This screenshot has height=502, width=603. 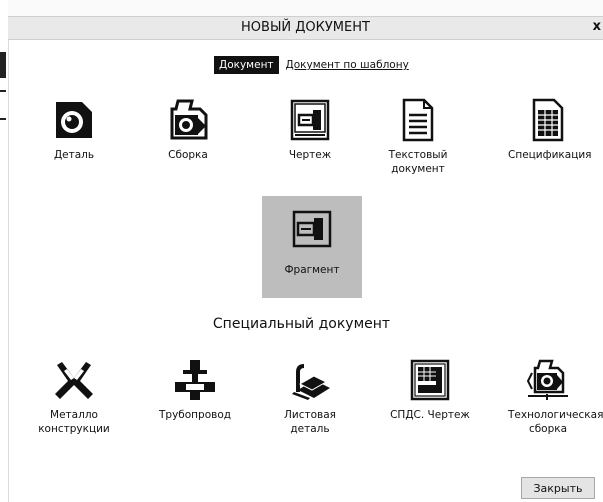 What do you see at coordinates (74, 380) in the screenshot?
I see `metal-structures-icon` at bounding box center [74, 380].